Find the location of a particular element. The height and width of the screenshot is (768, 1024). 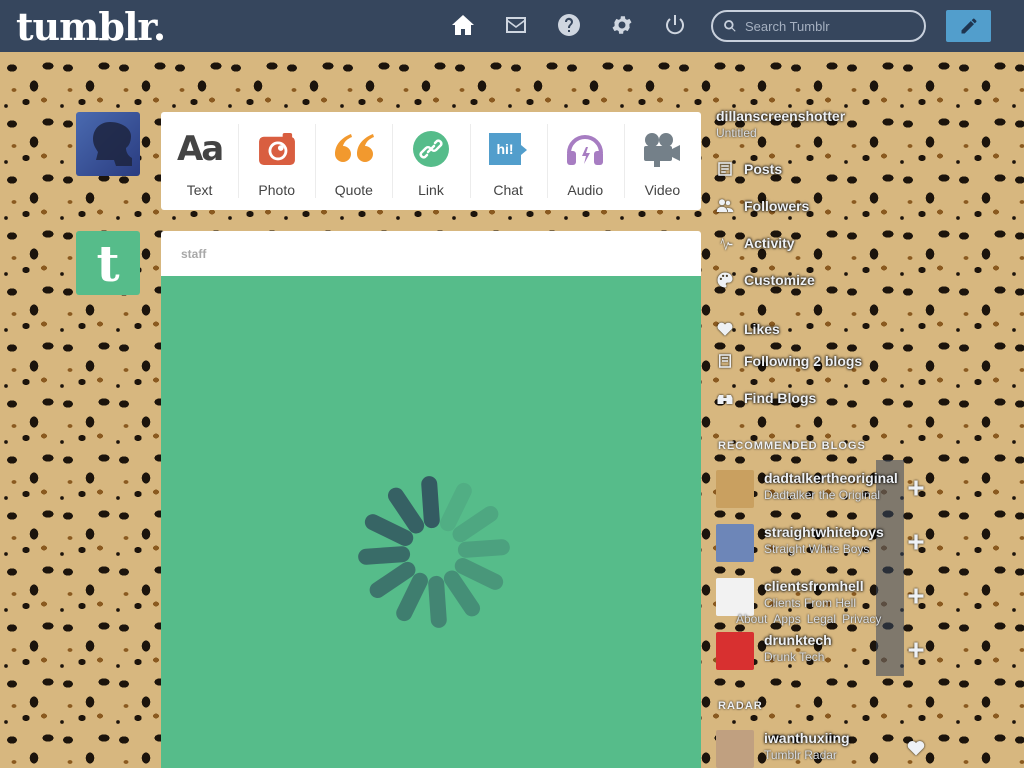

power-icon is located at coordinates (675, 26).